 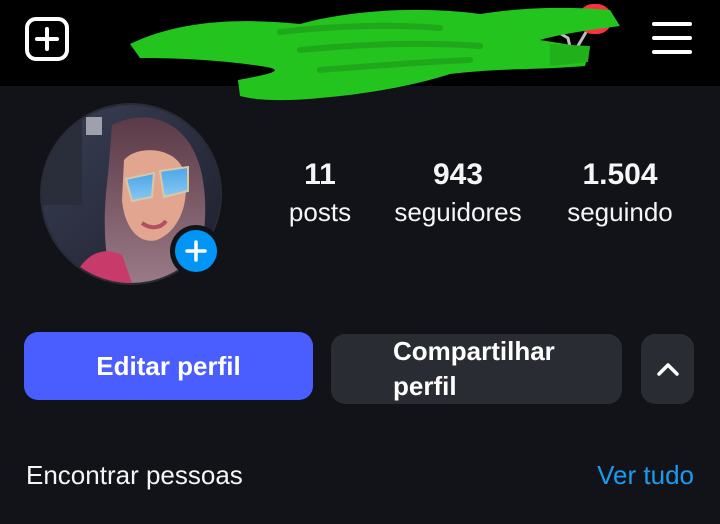 I want to click on add-story-button, so click(x=196, y=251).